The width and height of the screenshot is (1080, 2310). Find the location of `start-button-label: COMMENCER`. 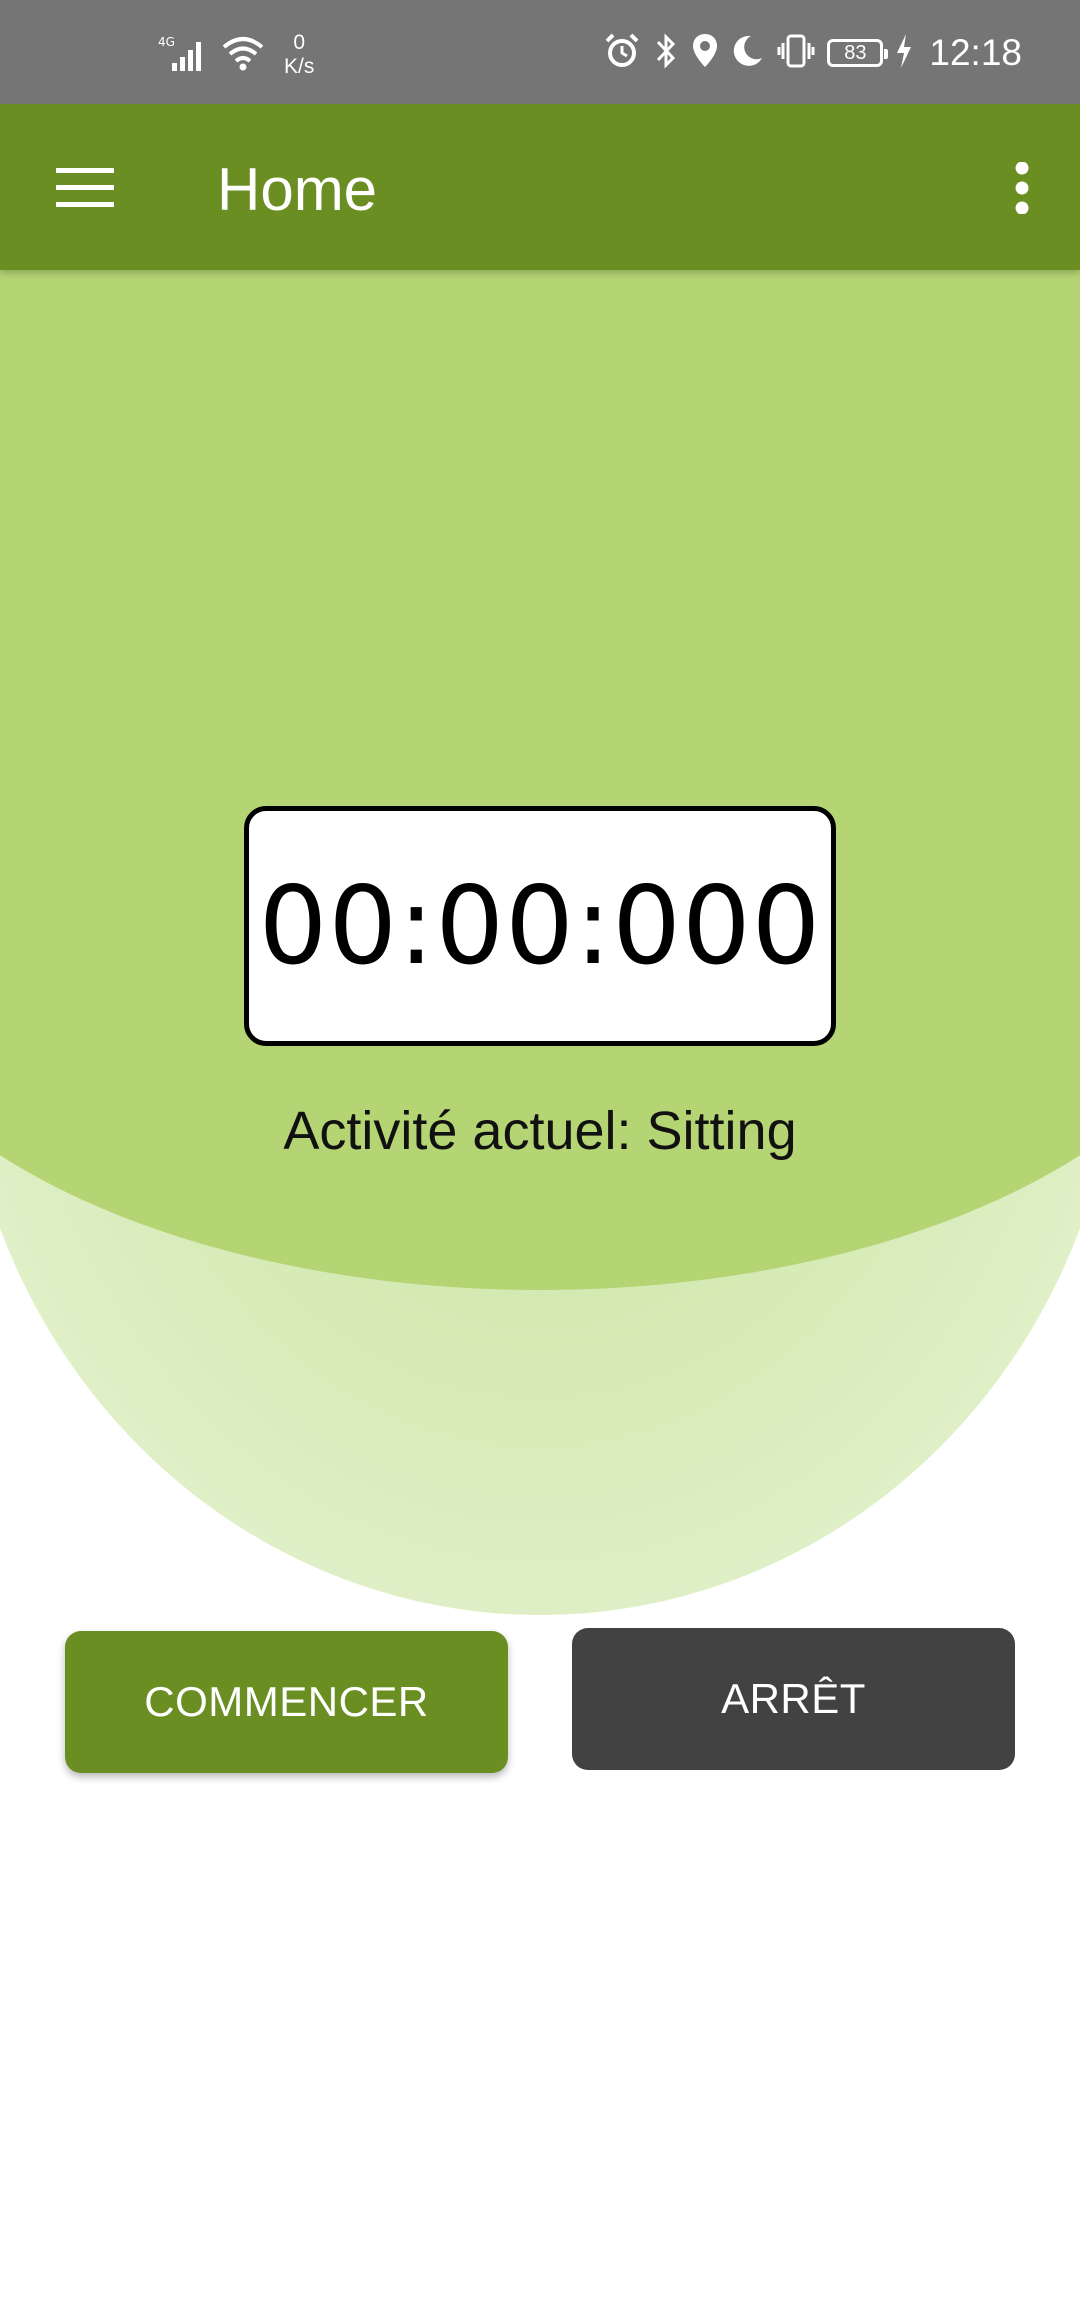

start-button-label: COMMENCER is located at coordinates (286, 1701).